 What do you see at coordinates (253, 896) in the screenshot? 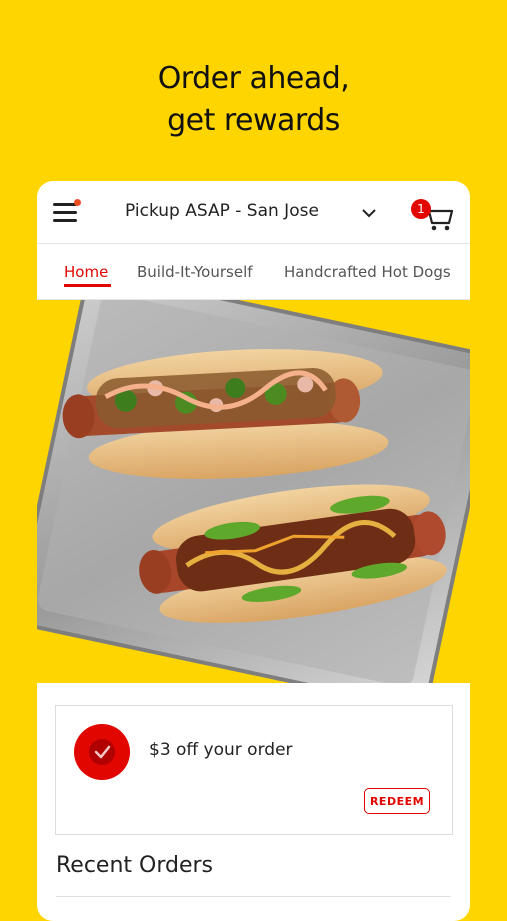
I see `recent-orders-divider` at bounding box center [253, 896].